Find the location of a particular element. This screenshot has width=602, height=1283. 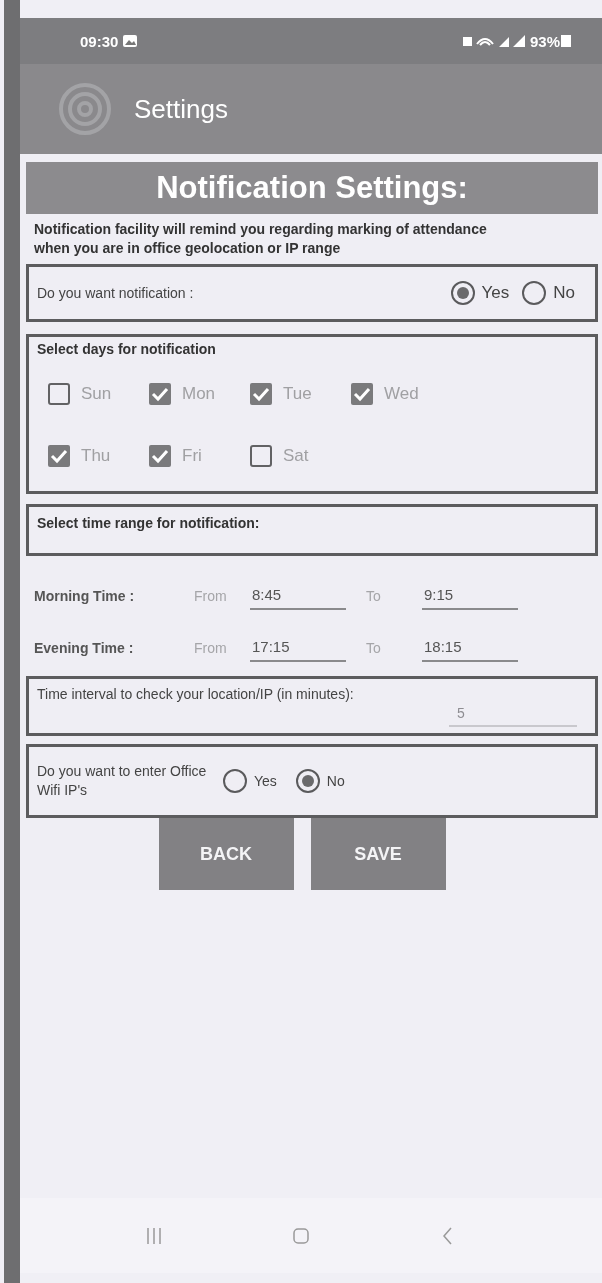

battery-icon is located at coordinates (566, 41).